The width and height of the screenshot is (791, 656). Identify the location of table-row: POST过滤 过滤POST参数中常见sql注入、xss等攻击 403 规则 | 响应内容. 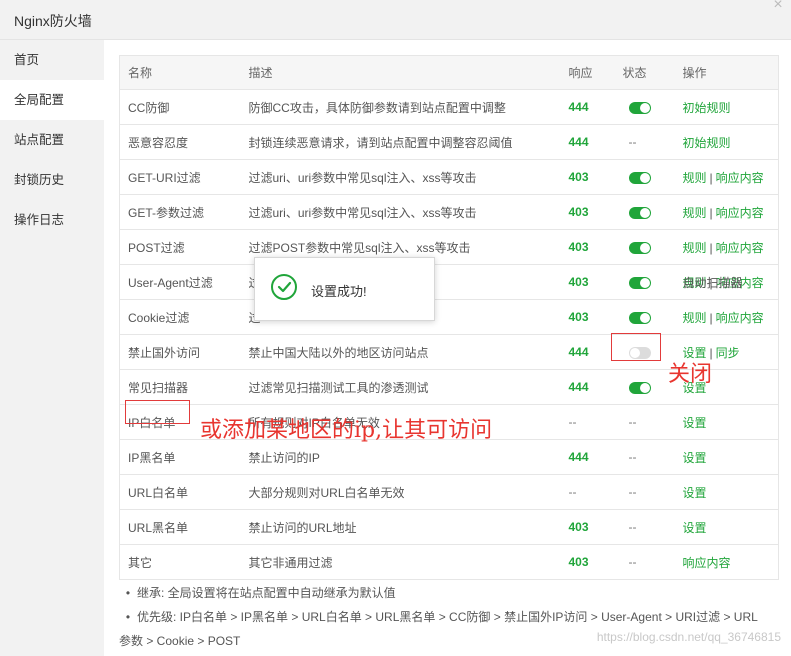
(449, 247).